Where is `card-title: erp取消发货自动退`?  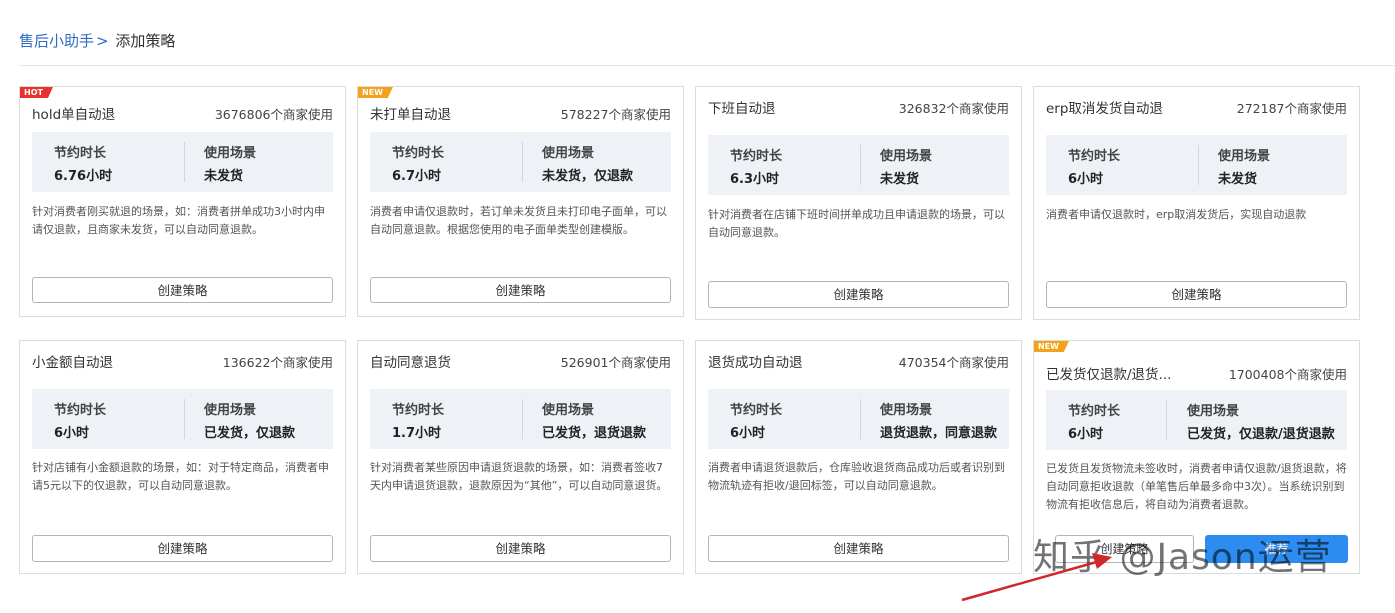
card-title: erp取消发货自动退 is located at coordinates (1104, 109).